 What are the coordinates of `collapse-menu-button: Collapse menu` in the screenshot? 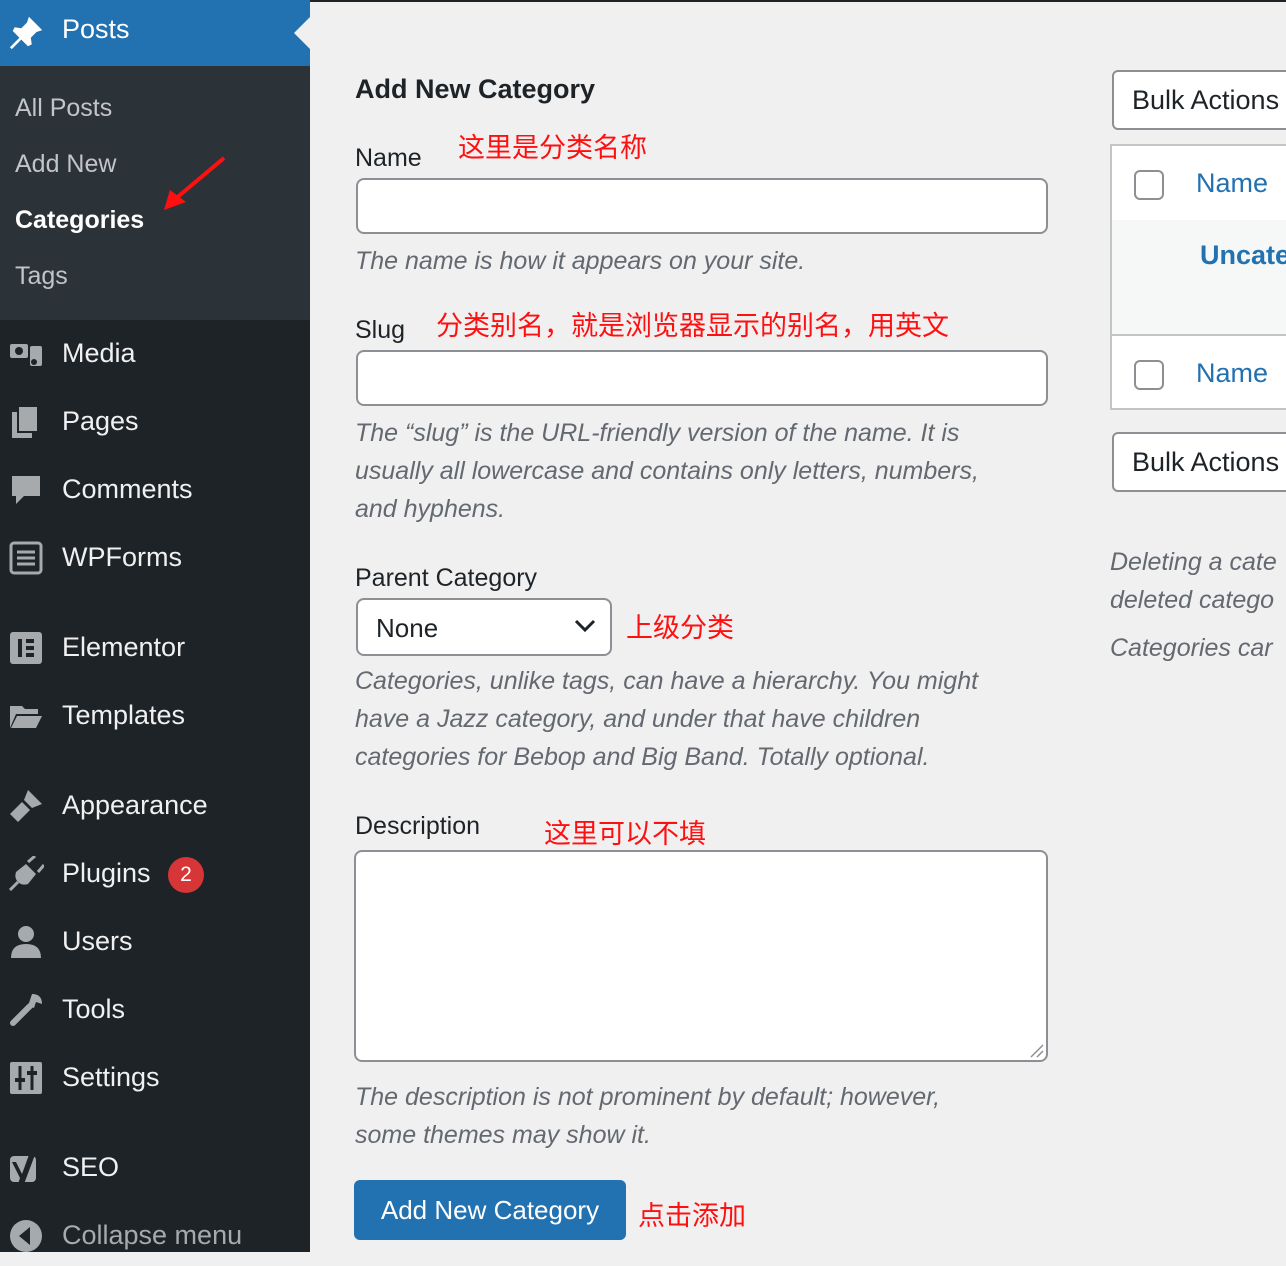 It's located at (155, 1236).